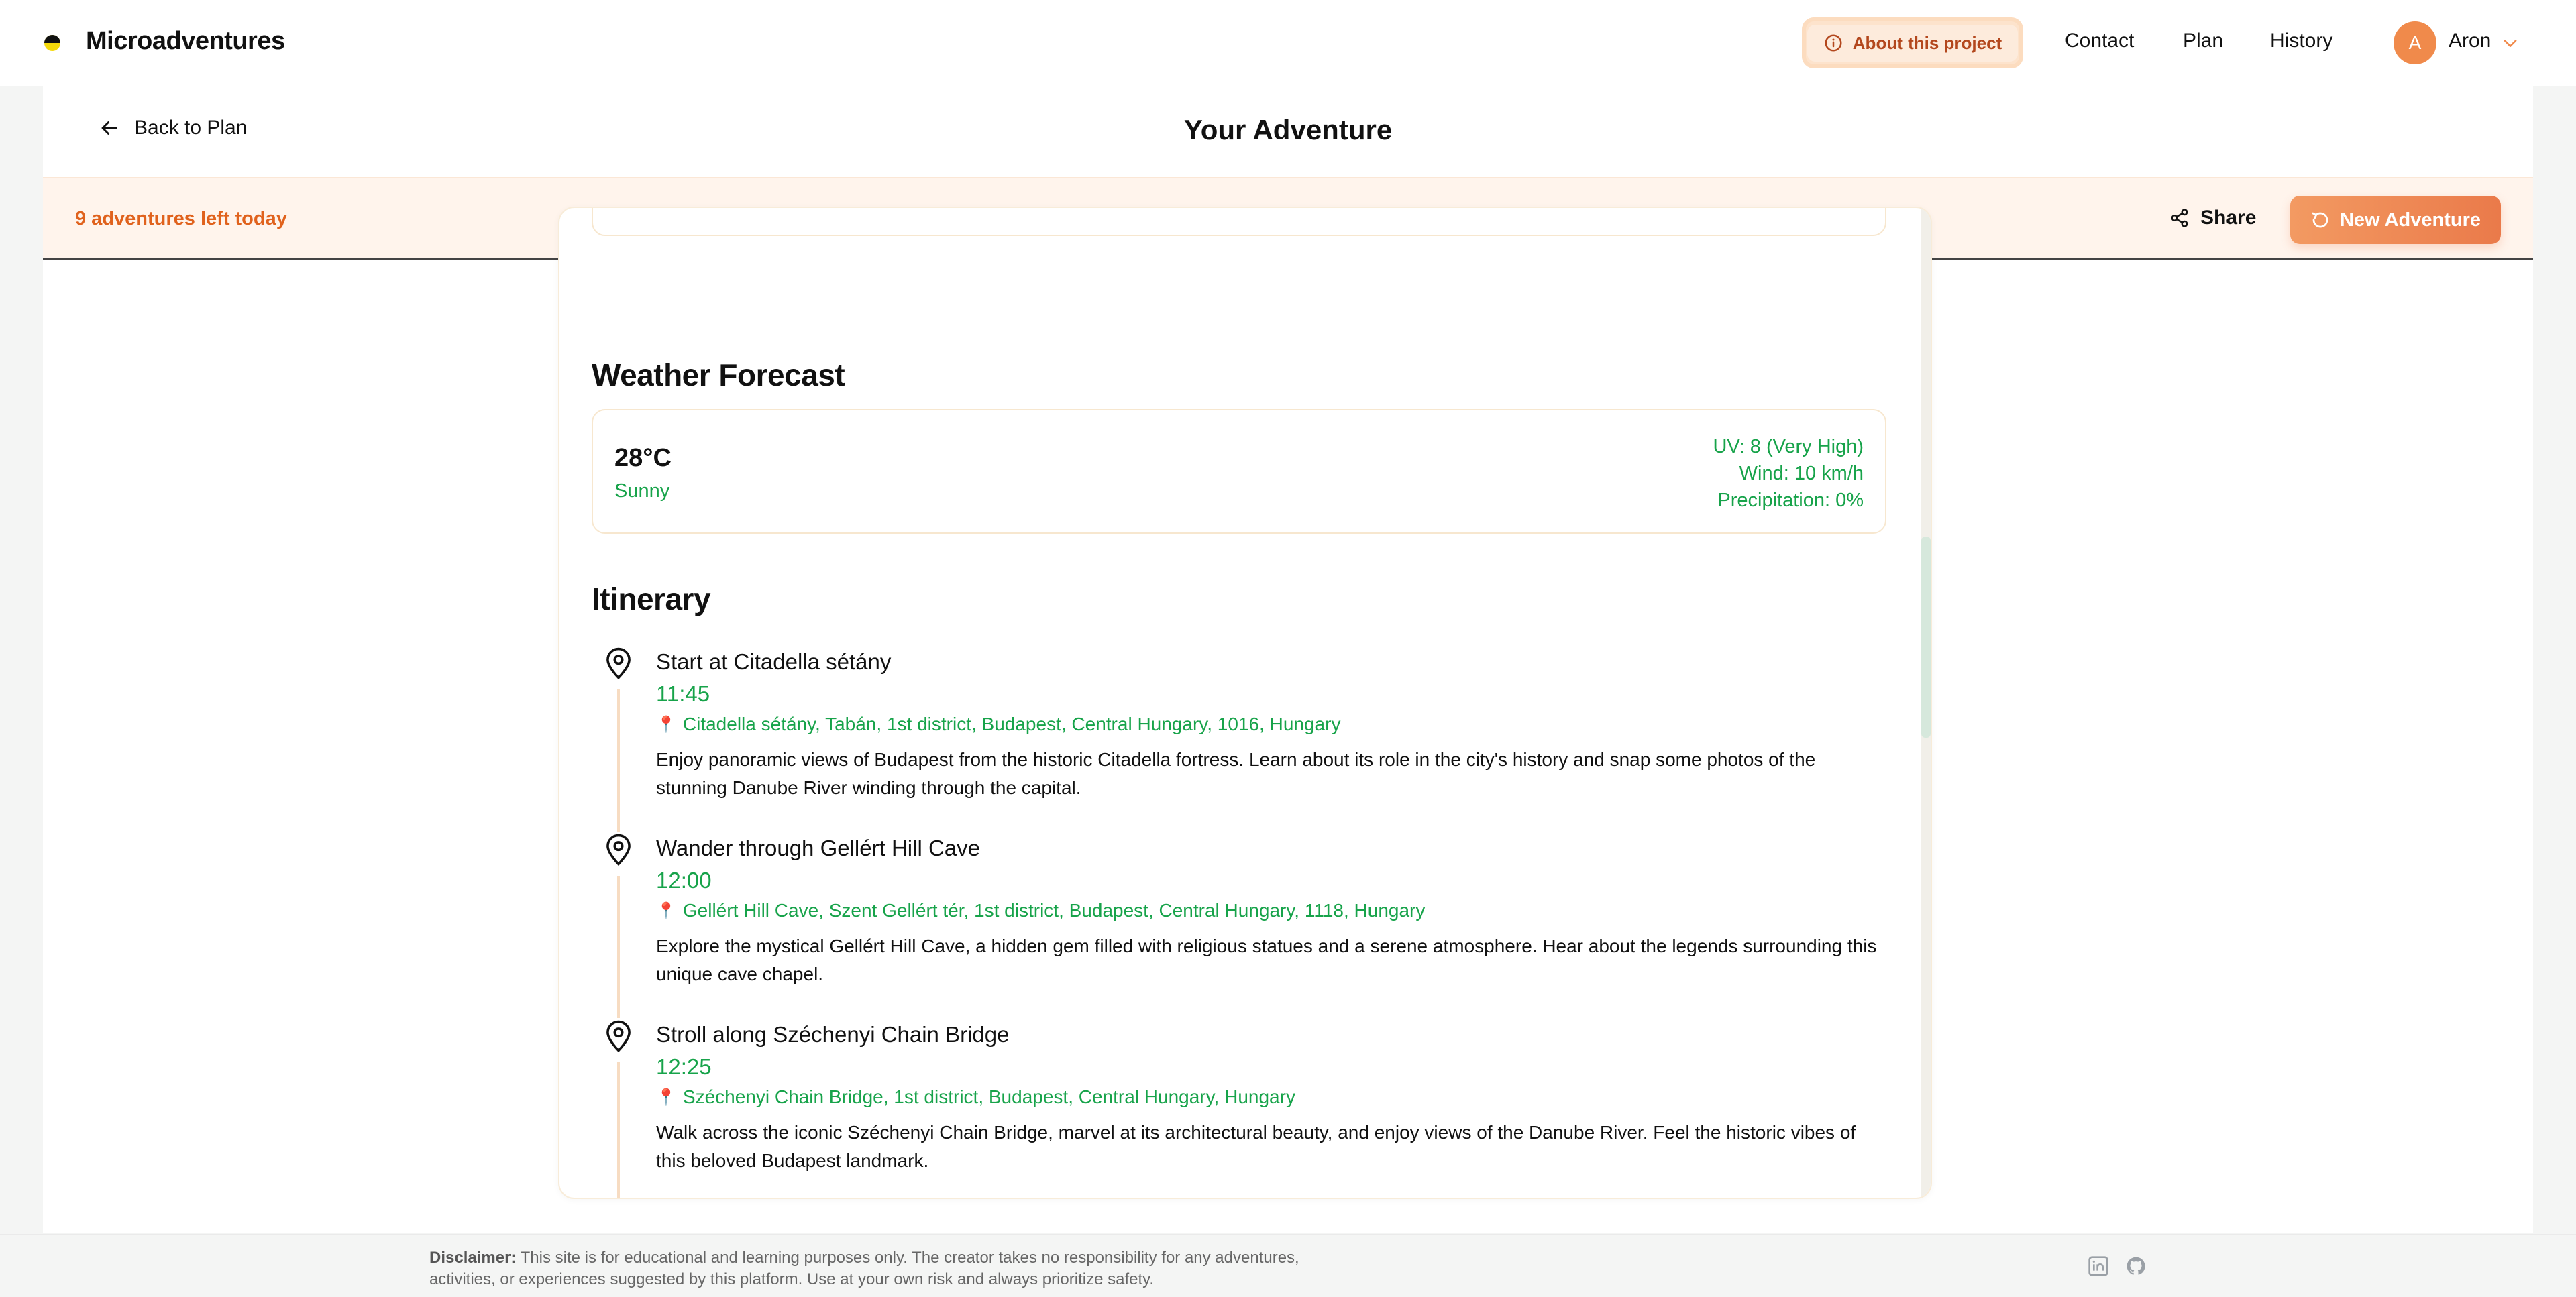  I want to click on user-name: Aron, so click(2470, 41).